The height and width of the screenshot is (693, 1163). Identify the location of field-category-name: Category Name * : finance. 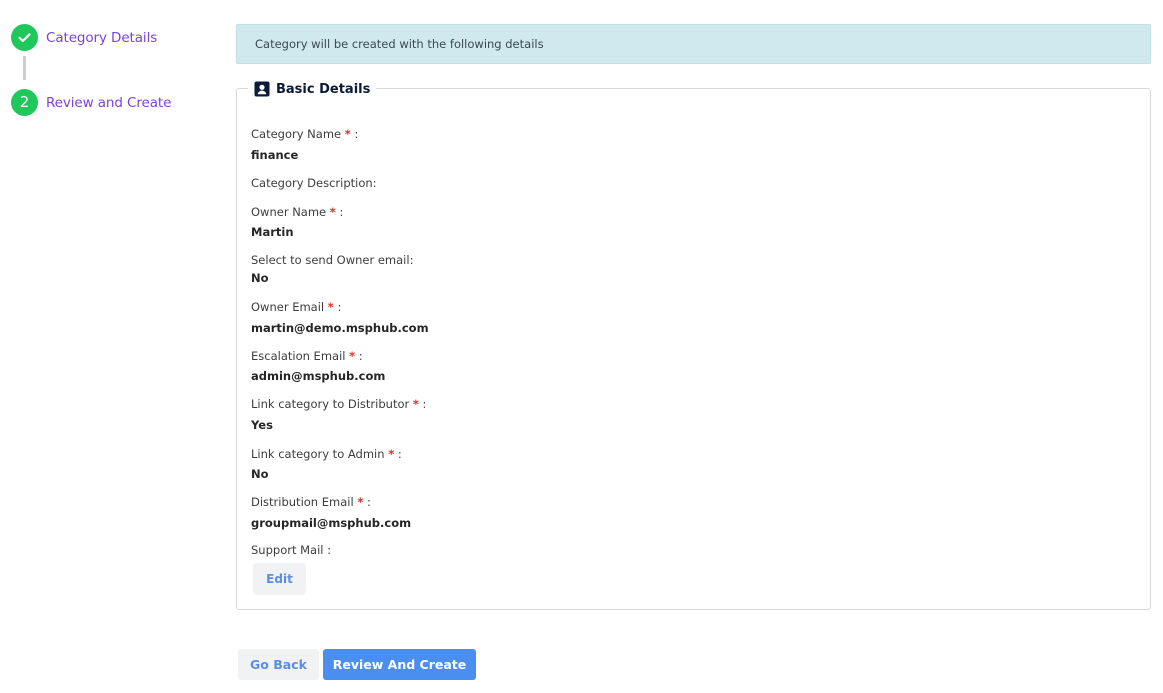
(691, 144).